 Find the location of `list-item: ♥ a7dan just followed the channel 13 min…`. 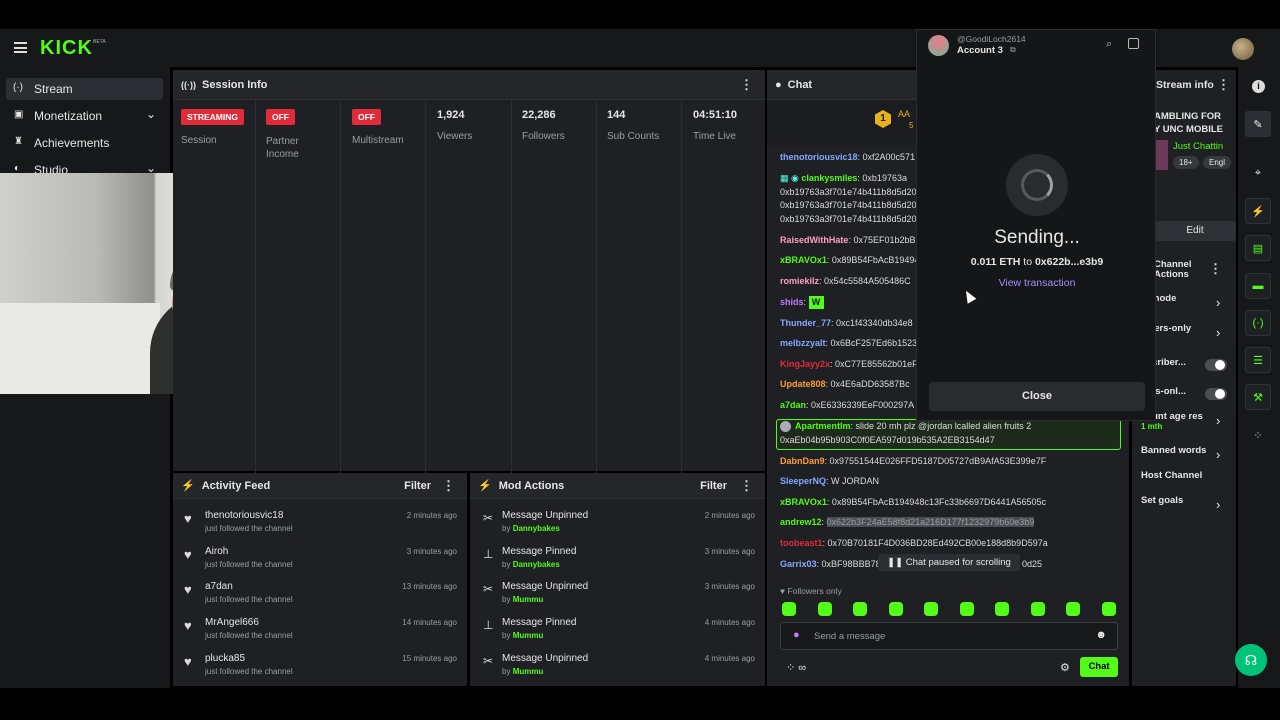

list-item: ♥ a7dan just followed the channel 13 min… is located at coordinates (320, 596).